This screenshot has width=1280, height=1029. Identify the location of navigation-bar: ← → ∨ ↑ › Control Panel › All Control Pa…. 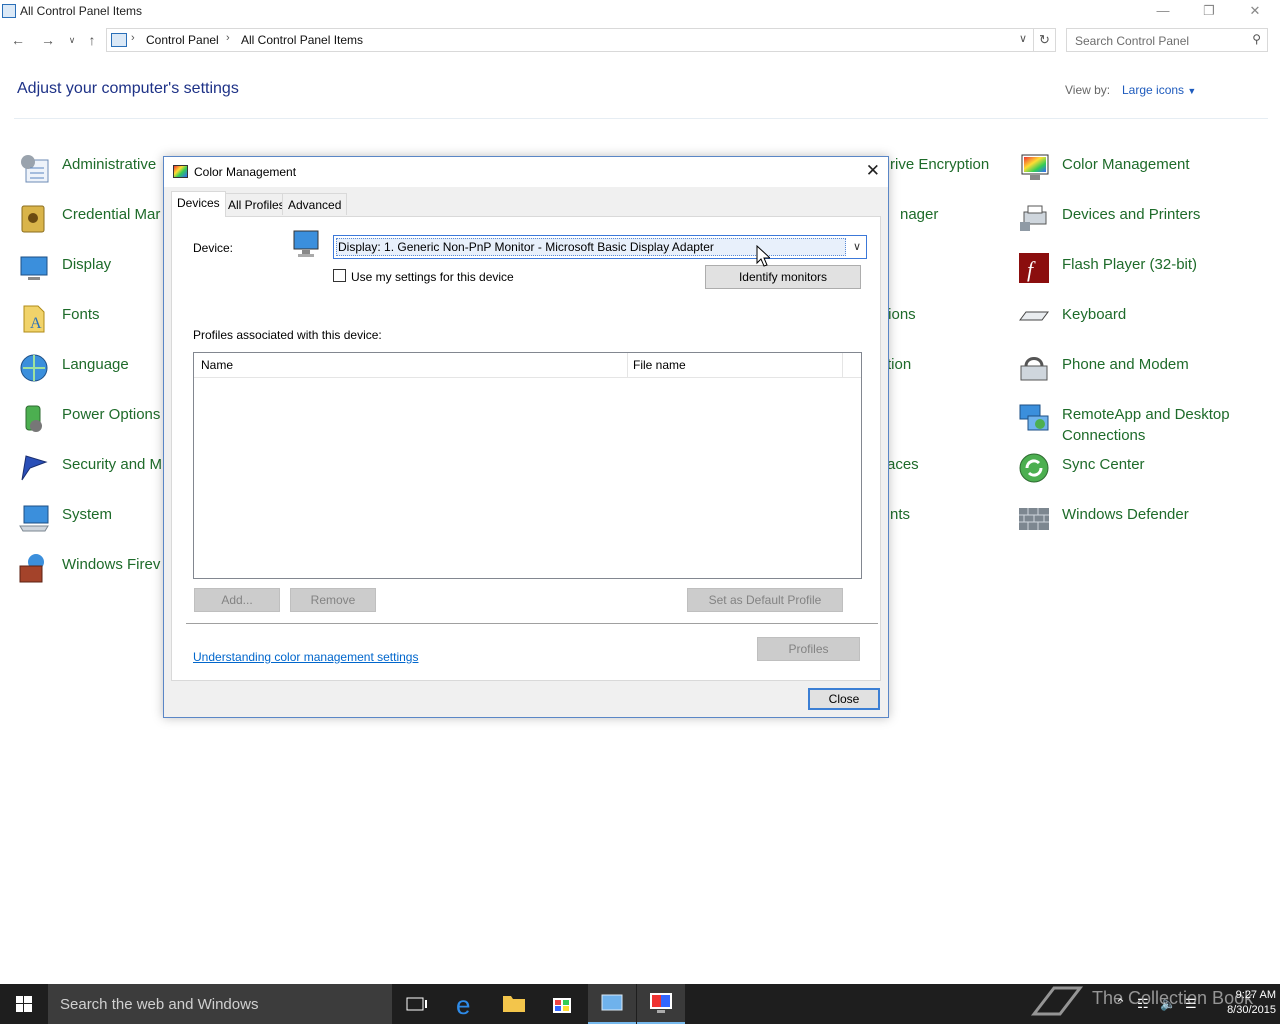
(640, 40).